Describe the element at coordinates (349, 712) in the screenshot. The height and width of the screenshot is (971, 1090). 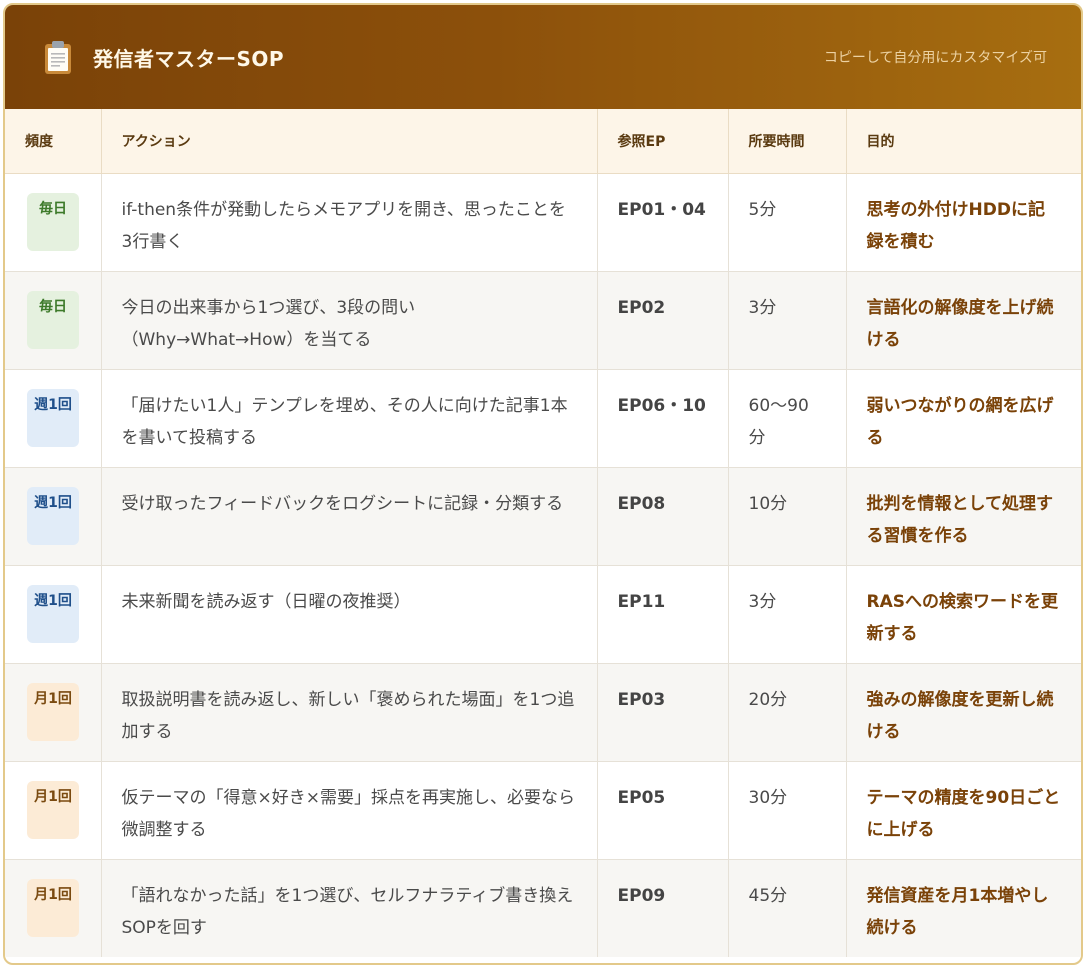
I see `action-cell: 取扱説明書を読み返し、新しい「褒められた場面」を1つ追加する` at that location.